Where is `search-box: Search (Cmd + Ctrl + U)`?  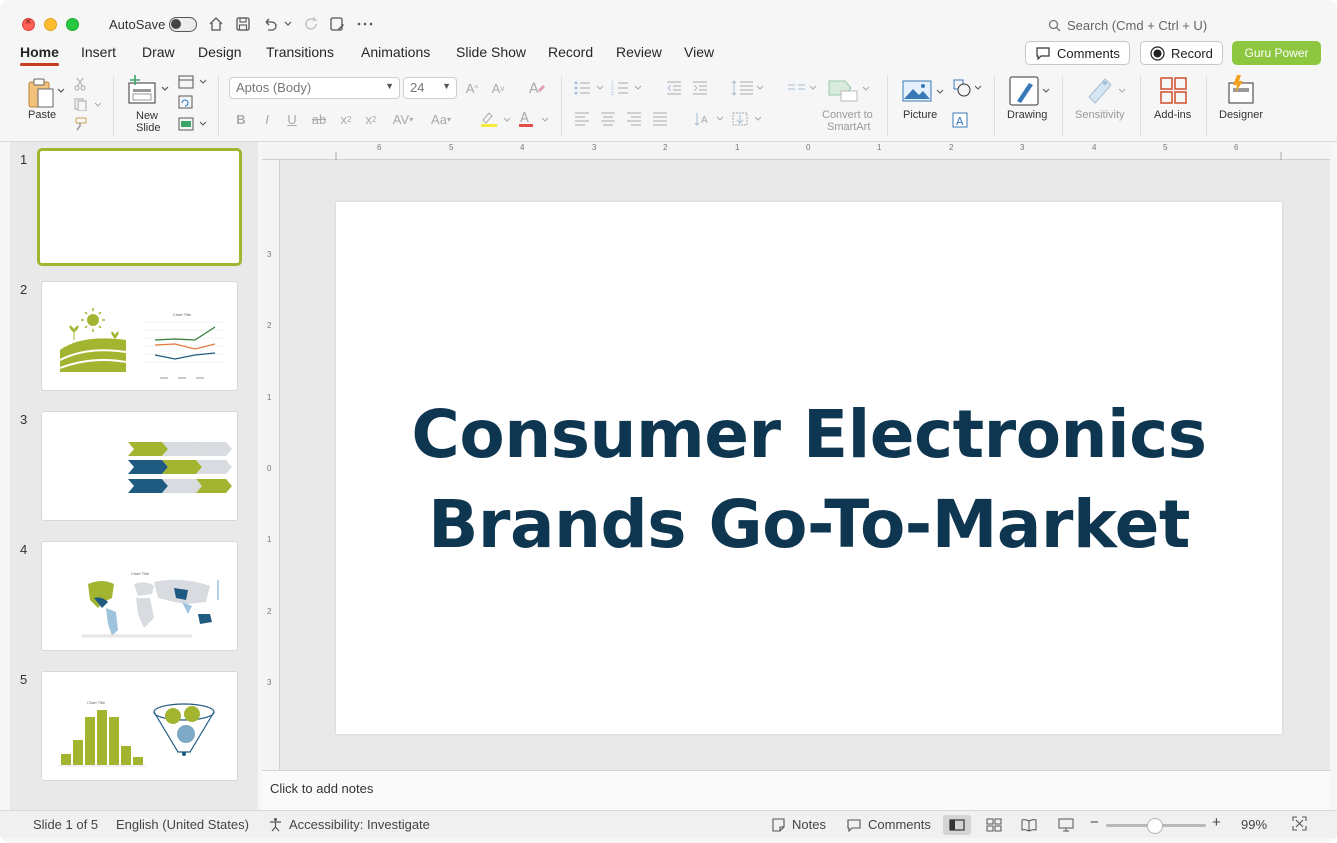 search-box: Search (Cmd + Ctrl + U) is located at coordinates (1127, 25).